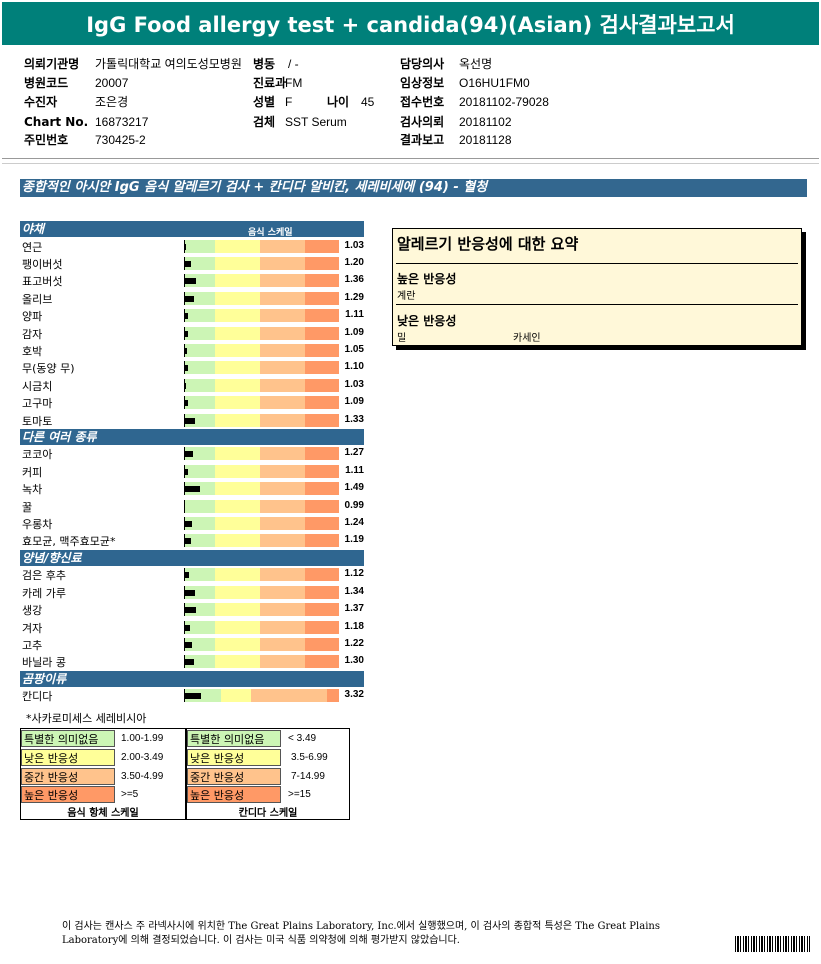 The height and width of the screenshot is (964, 821). What do you see at coordinates (354, 419) in the screenshot?
I see `result-value: 1.33` at bounding box center [354, 419].